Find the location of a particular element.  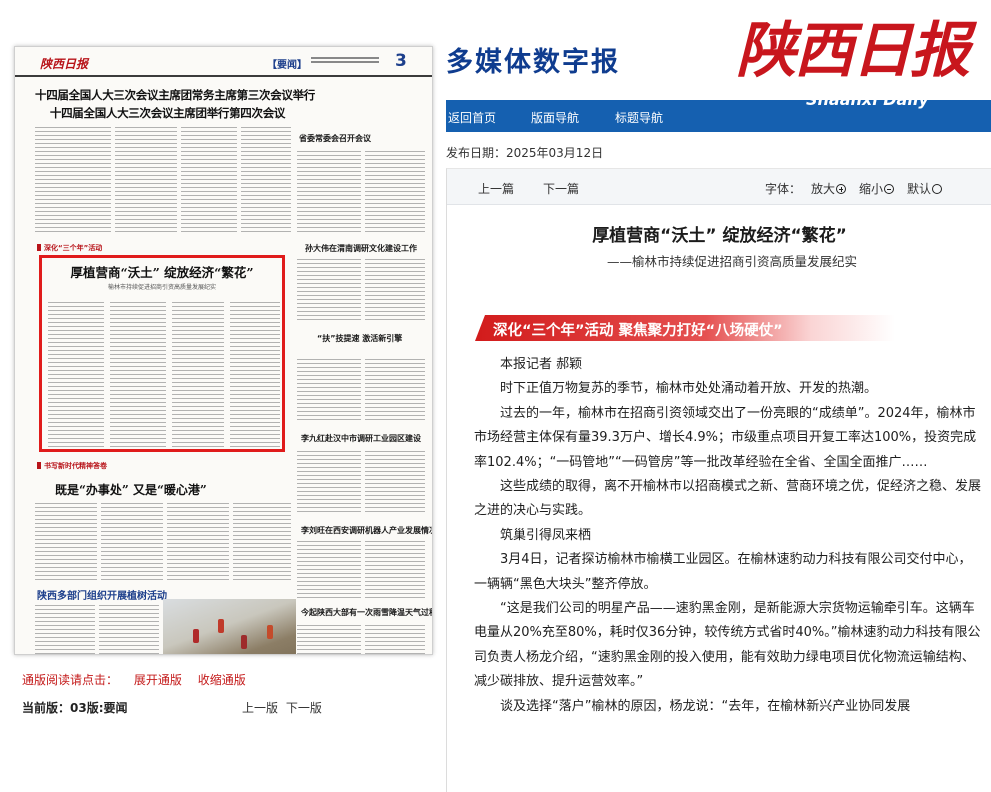

thumbnail-red-label: 深化“三个年”活动 is located at coordinates (69, 248).